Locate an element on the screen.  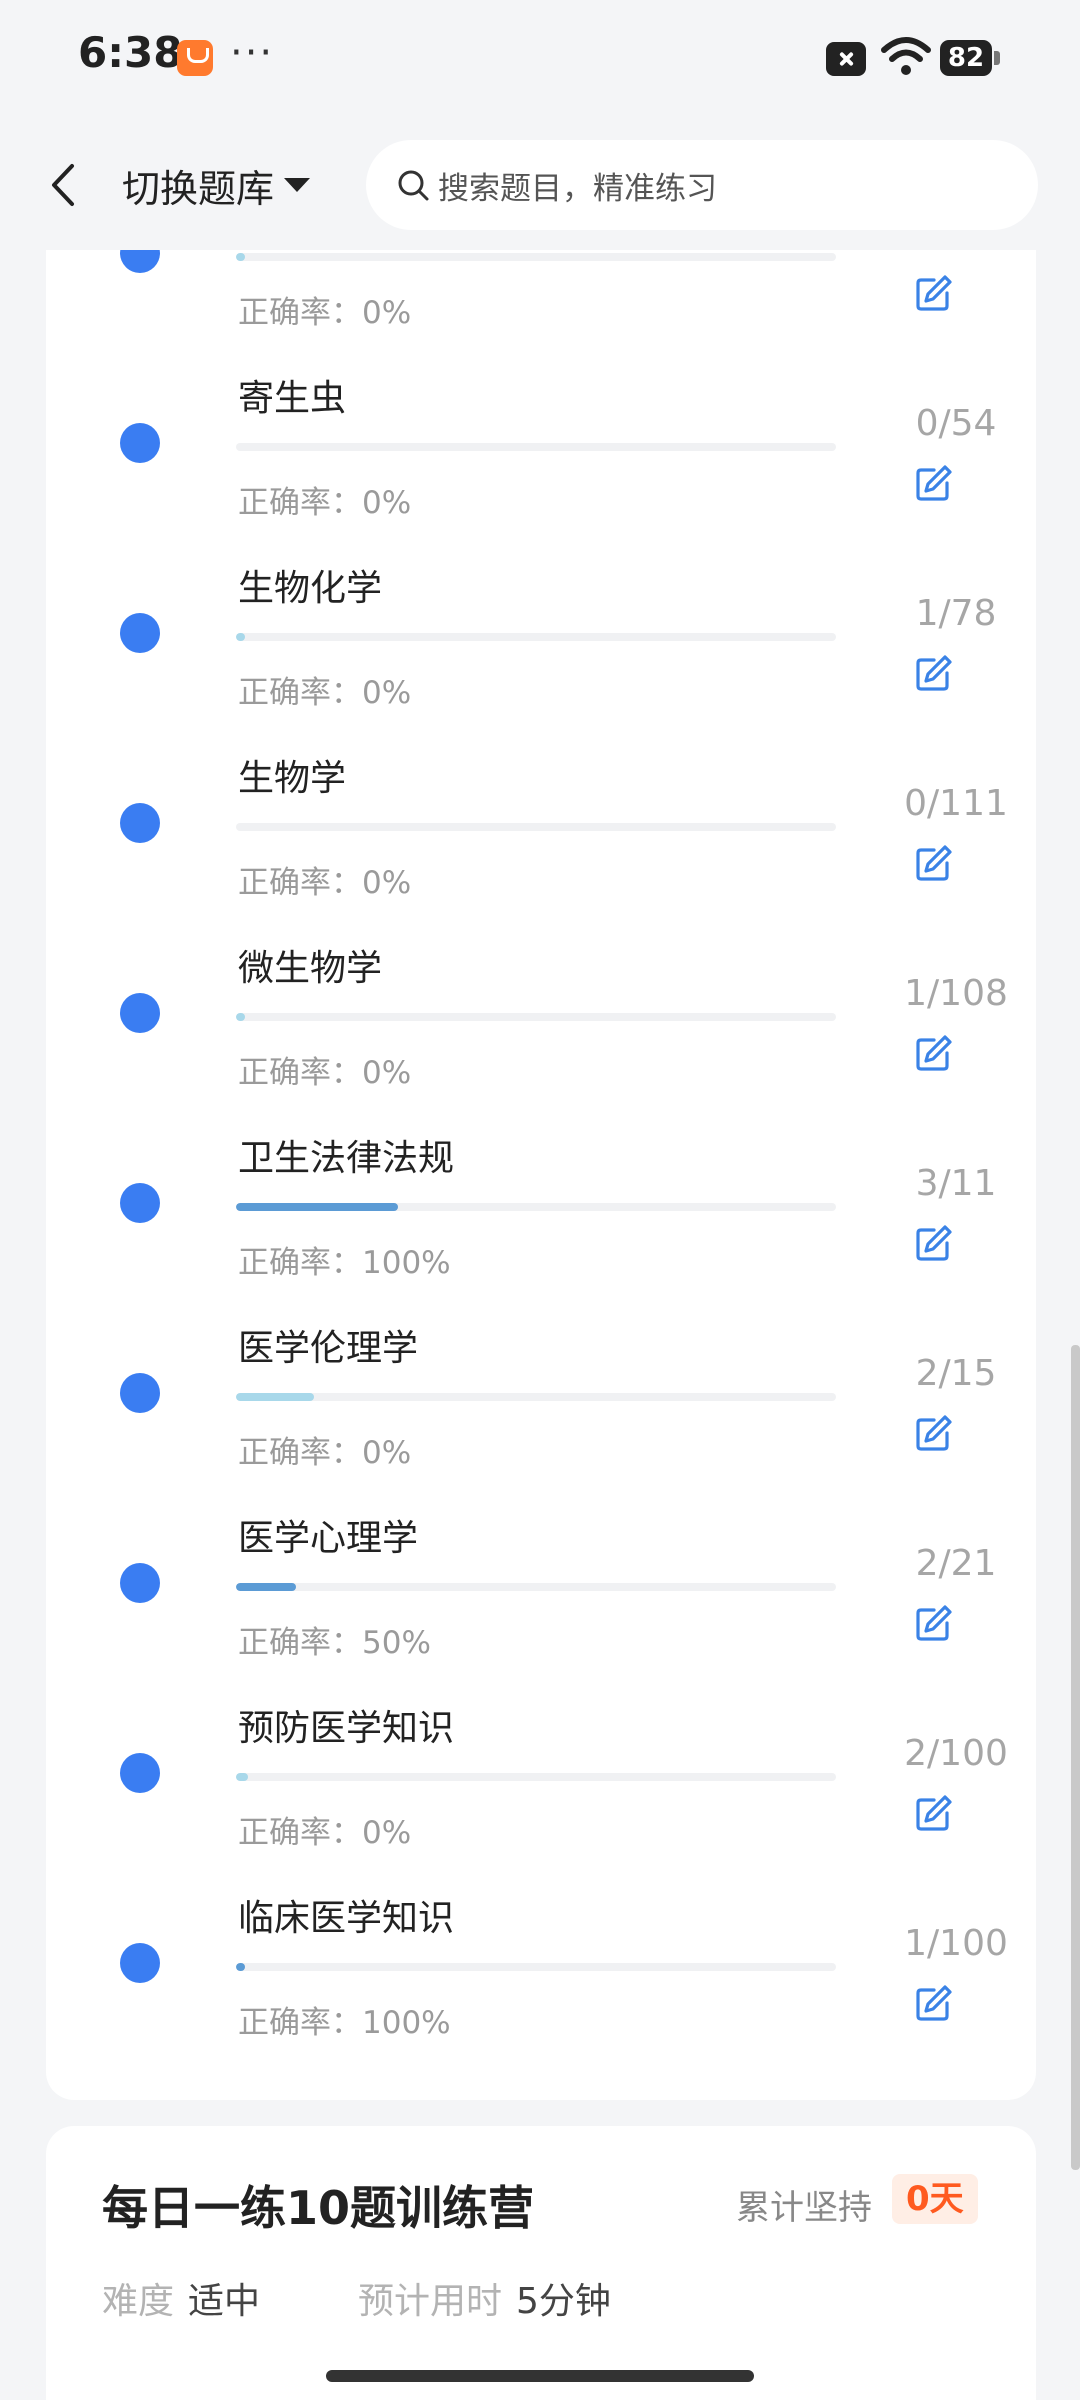
streak-badge: 0天 is located at coordinates (935, 2199).